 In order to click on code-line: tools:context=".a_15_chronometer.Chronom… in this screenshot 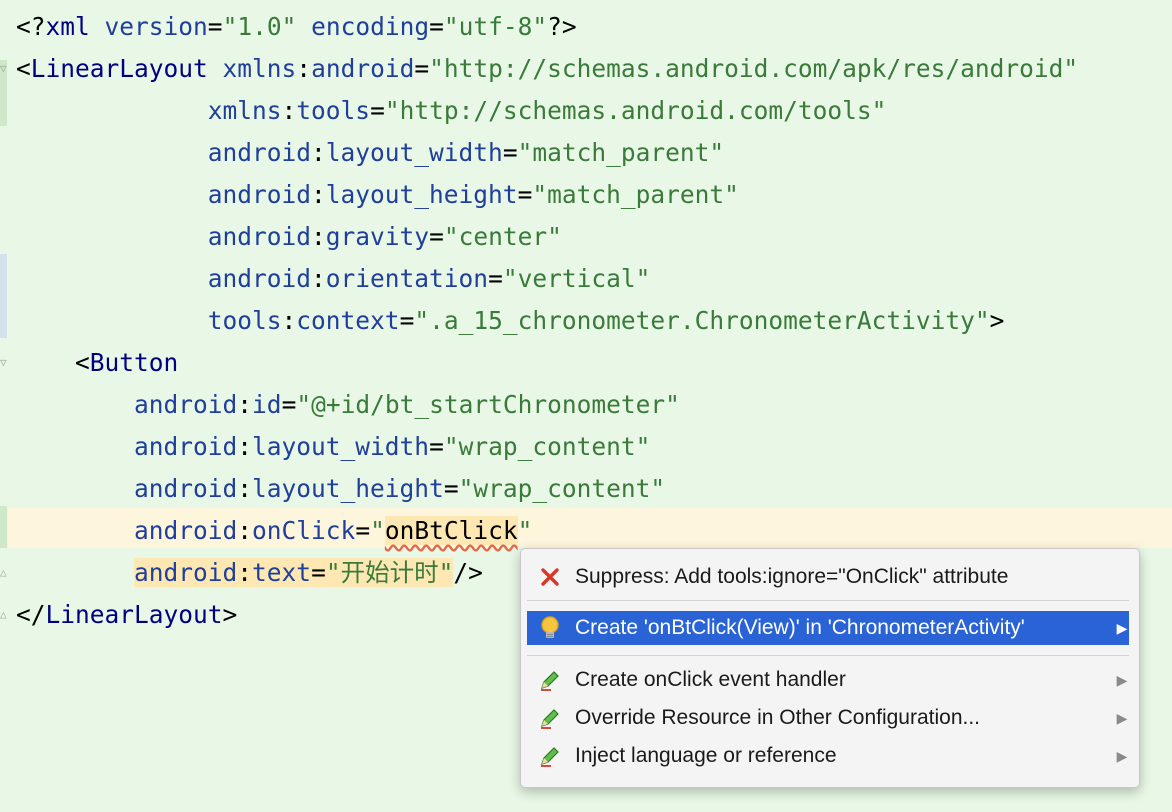, I will do `click(510, 321)`.